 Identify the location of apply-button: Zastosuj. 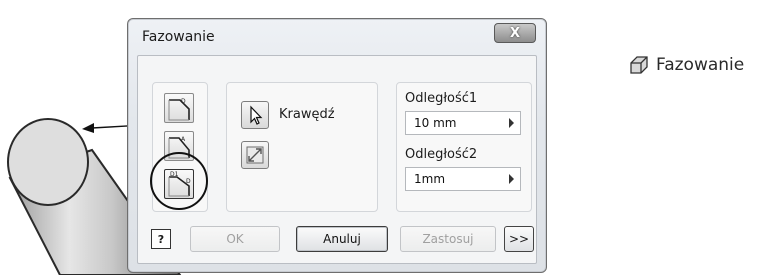
(448, 239).